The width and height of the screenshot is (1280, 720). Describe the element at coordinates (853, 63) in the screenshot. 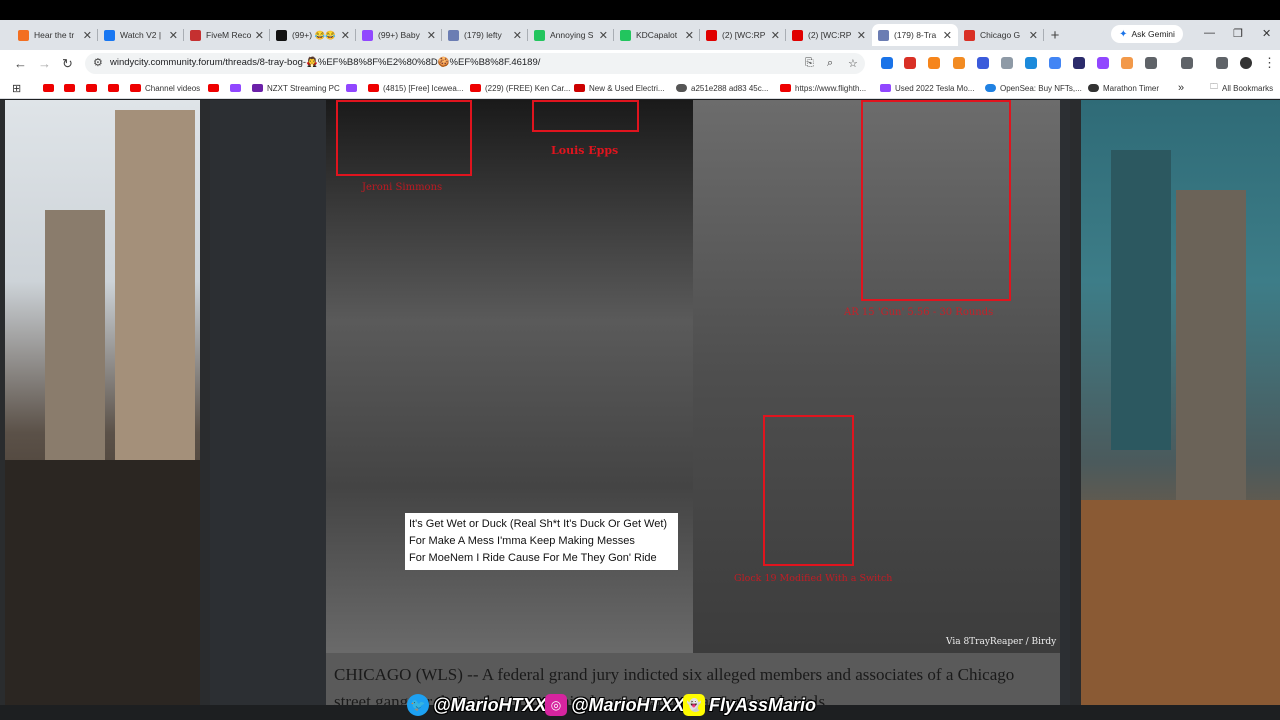

I see `bookmark-star-icon: ☆` at that location.